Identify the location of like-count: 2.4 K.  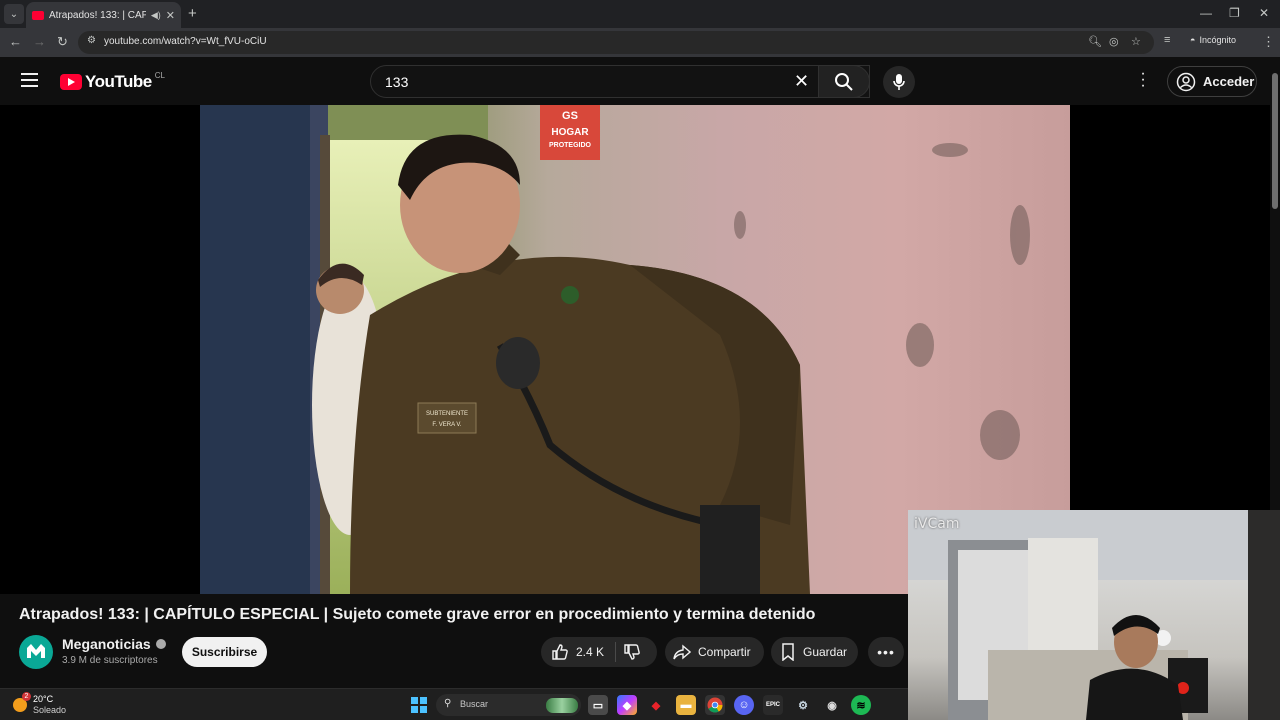
(590, 652).